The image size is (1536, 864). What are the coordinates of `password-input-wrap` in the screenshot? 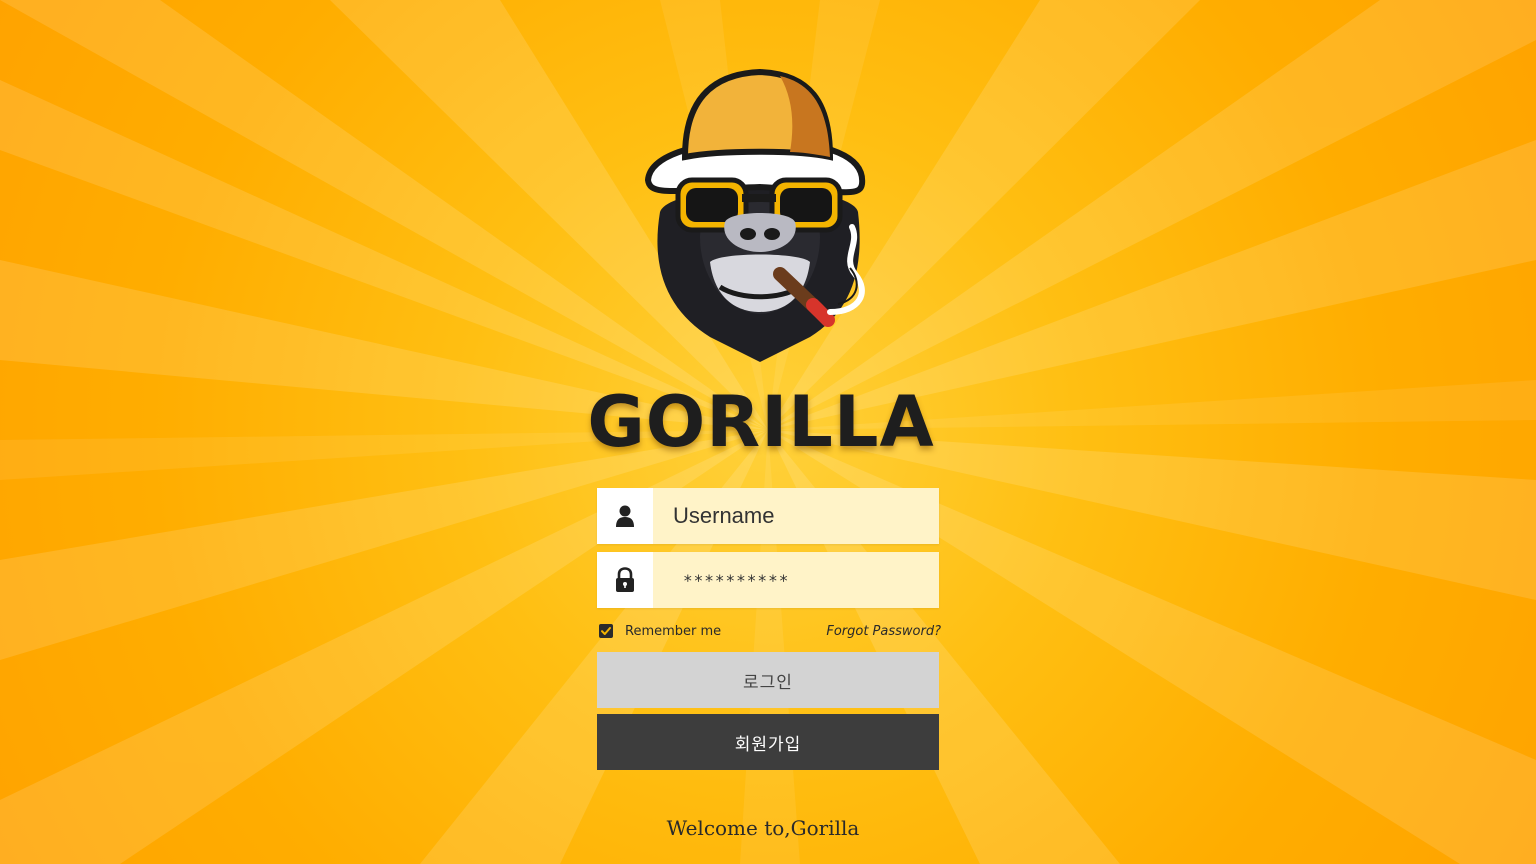 It's located at (796, 580).